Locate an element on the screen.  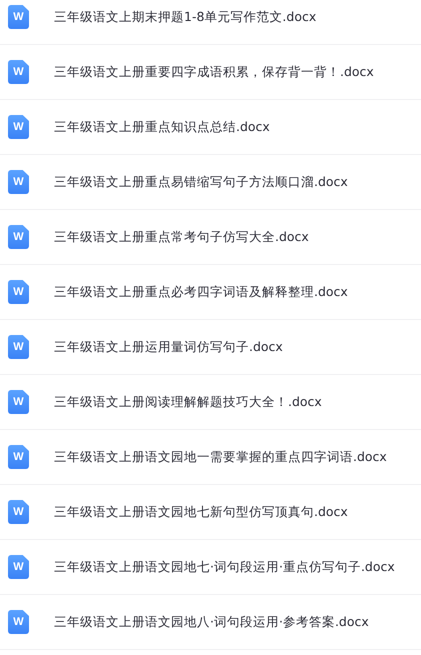
file-row: W 三年级语文上册重点必考四字词语及解释整理.docx is located at coordinates (210, 292).